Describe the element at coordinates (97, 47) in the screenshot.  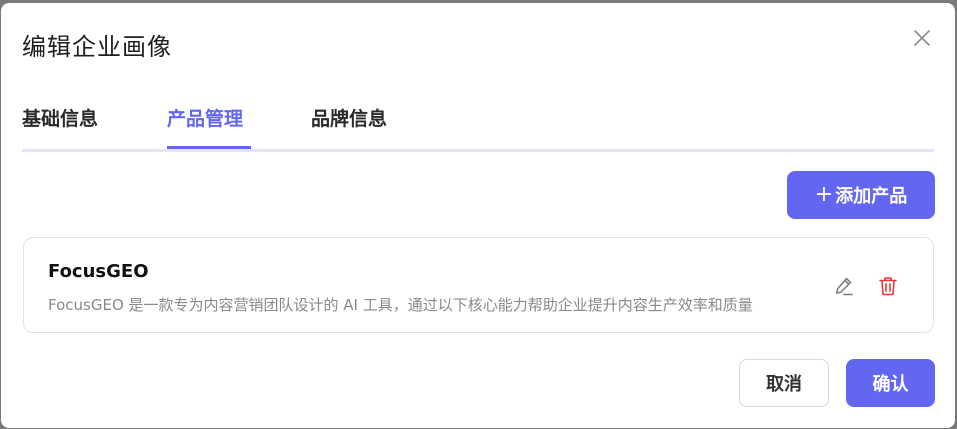
I see `dialog-title: 编辑企业画像` at that location.